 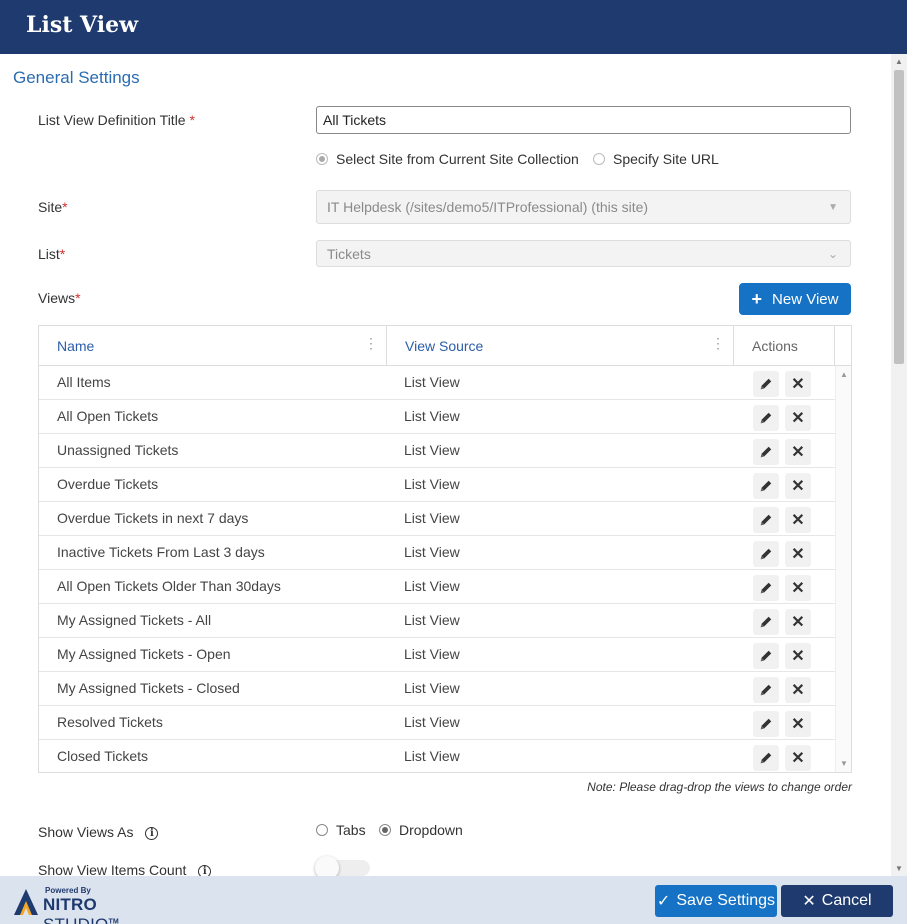 I want to click on list-select-value: Tickets, so click(x=349, y=253).